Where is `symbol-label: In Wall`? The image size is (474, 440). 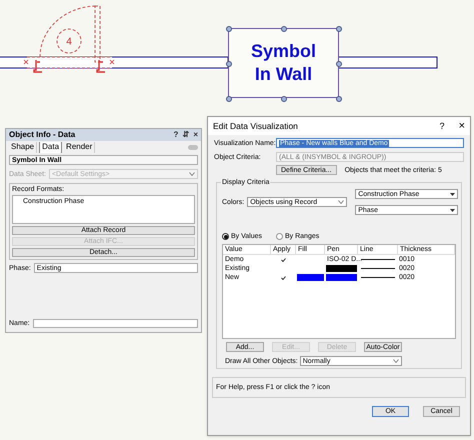 symbol-label: In Wall is located at coordinates (283, 74).